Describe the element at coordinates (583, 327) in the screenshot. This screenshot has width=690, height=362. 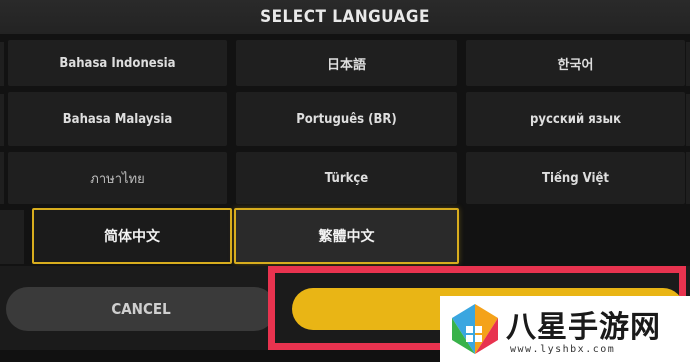
I see `watermark-brand: 八星手游网` at that location.